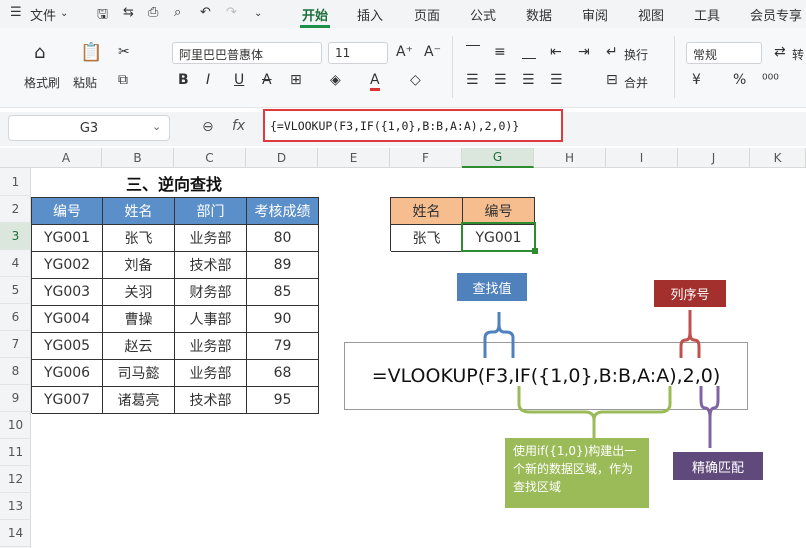  What do you see at coordinates (499, 335) in the screenshot?
I see `lookup-value-bracket` at bounding box center [499, 335].